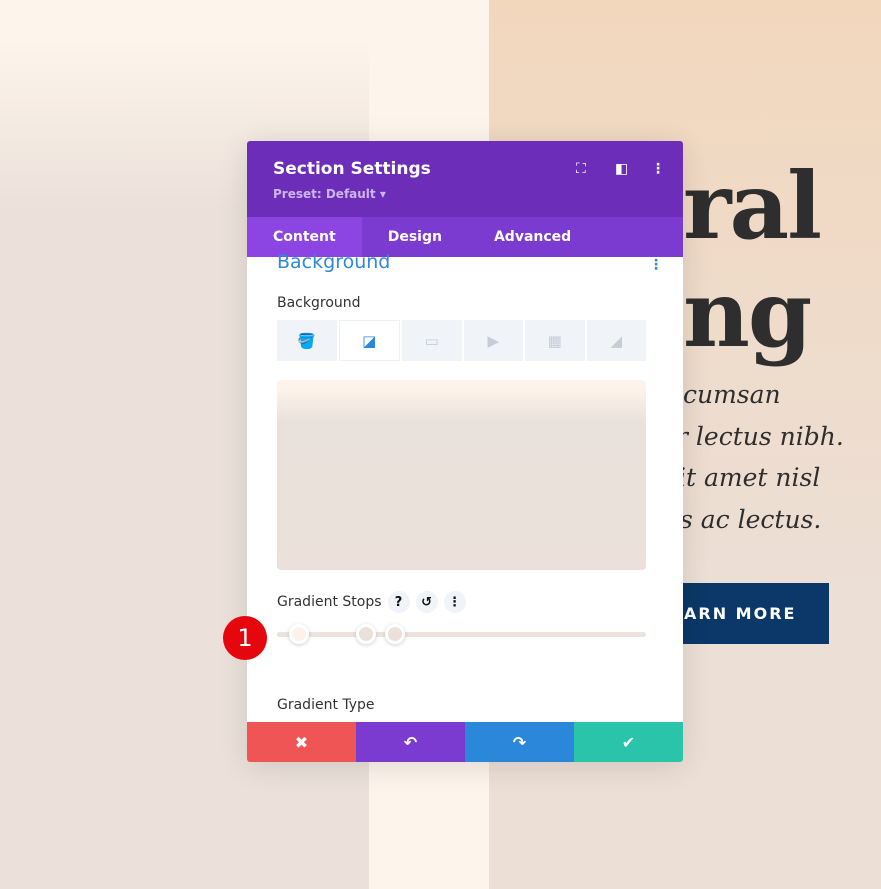 The image size is (881, 889). I want to click on hero-paragraph-line: r lectus nibh., so click(760, 436).